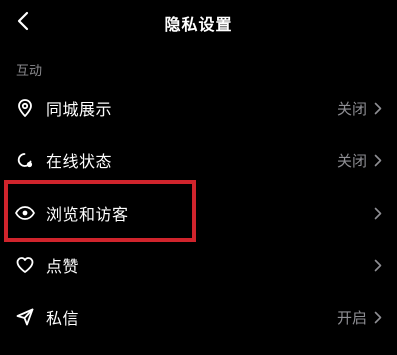 The width and height of the screenshot is (397, 355). I want to click on setting-row-label: 同城展示, so click(79, 109).